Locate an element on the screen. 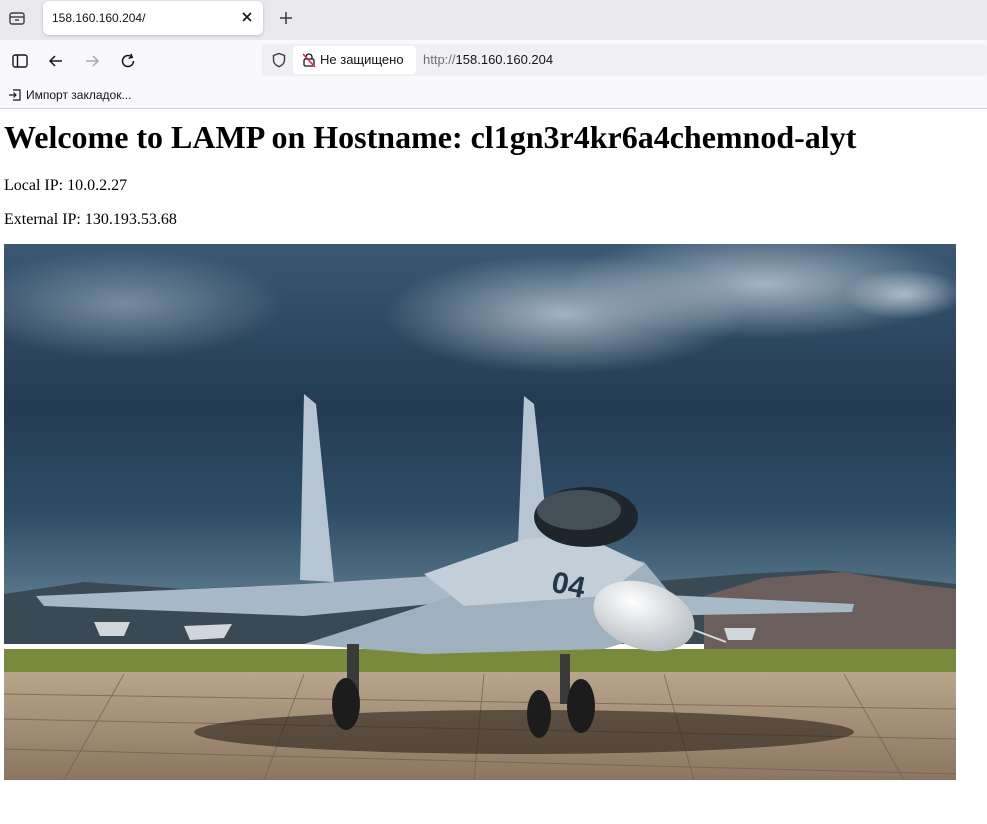  plus-icon is located at coordinates (286, 18).